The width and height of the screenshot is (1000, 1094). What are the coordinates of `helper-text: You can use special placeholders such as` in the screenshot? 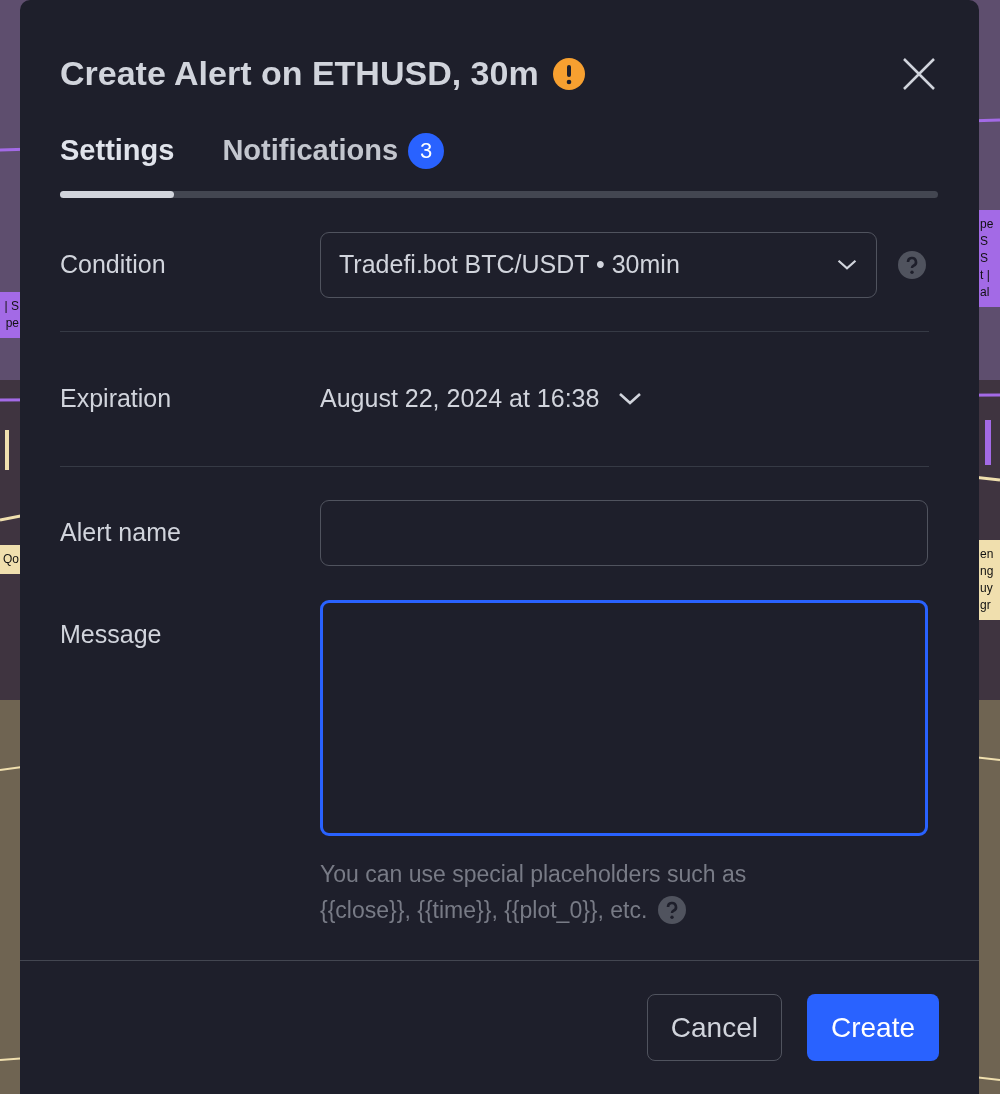 It's located at (534, 874).